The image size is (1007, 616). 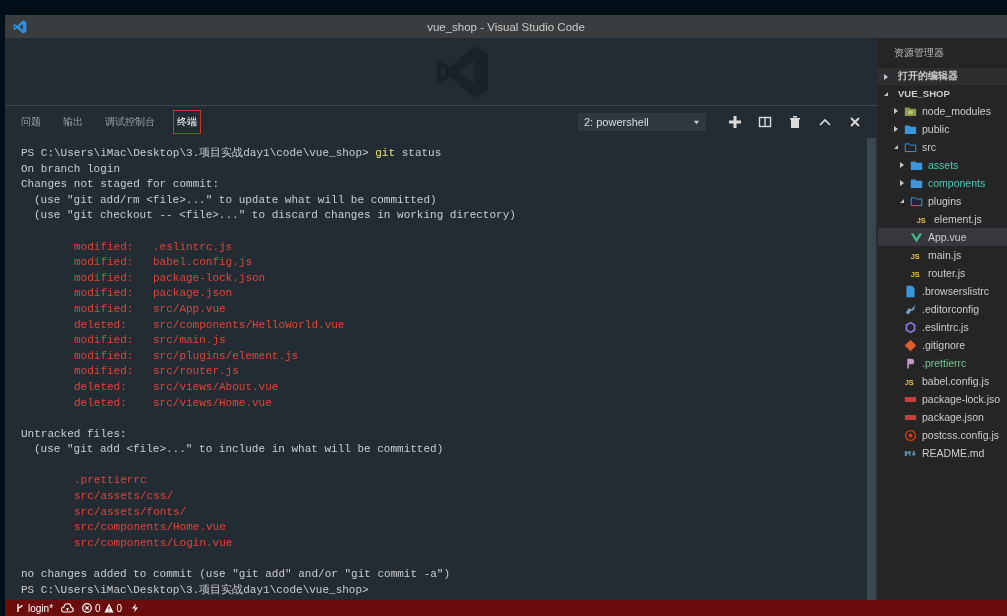 What do you see at coordinates (910, 345) in the screenshot?
I see `git-icon` at bounding box center [910, 345].